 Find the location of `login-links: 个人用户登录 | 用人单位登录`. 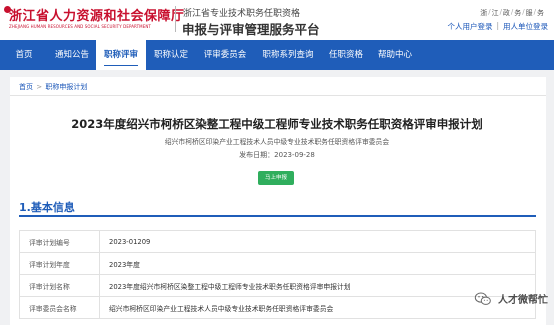

login-links: 个人用户登录 | 用人单位登录 is located at coordinates (497, 26).